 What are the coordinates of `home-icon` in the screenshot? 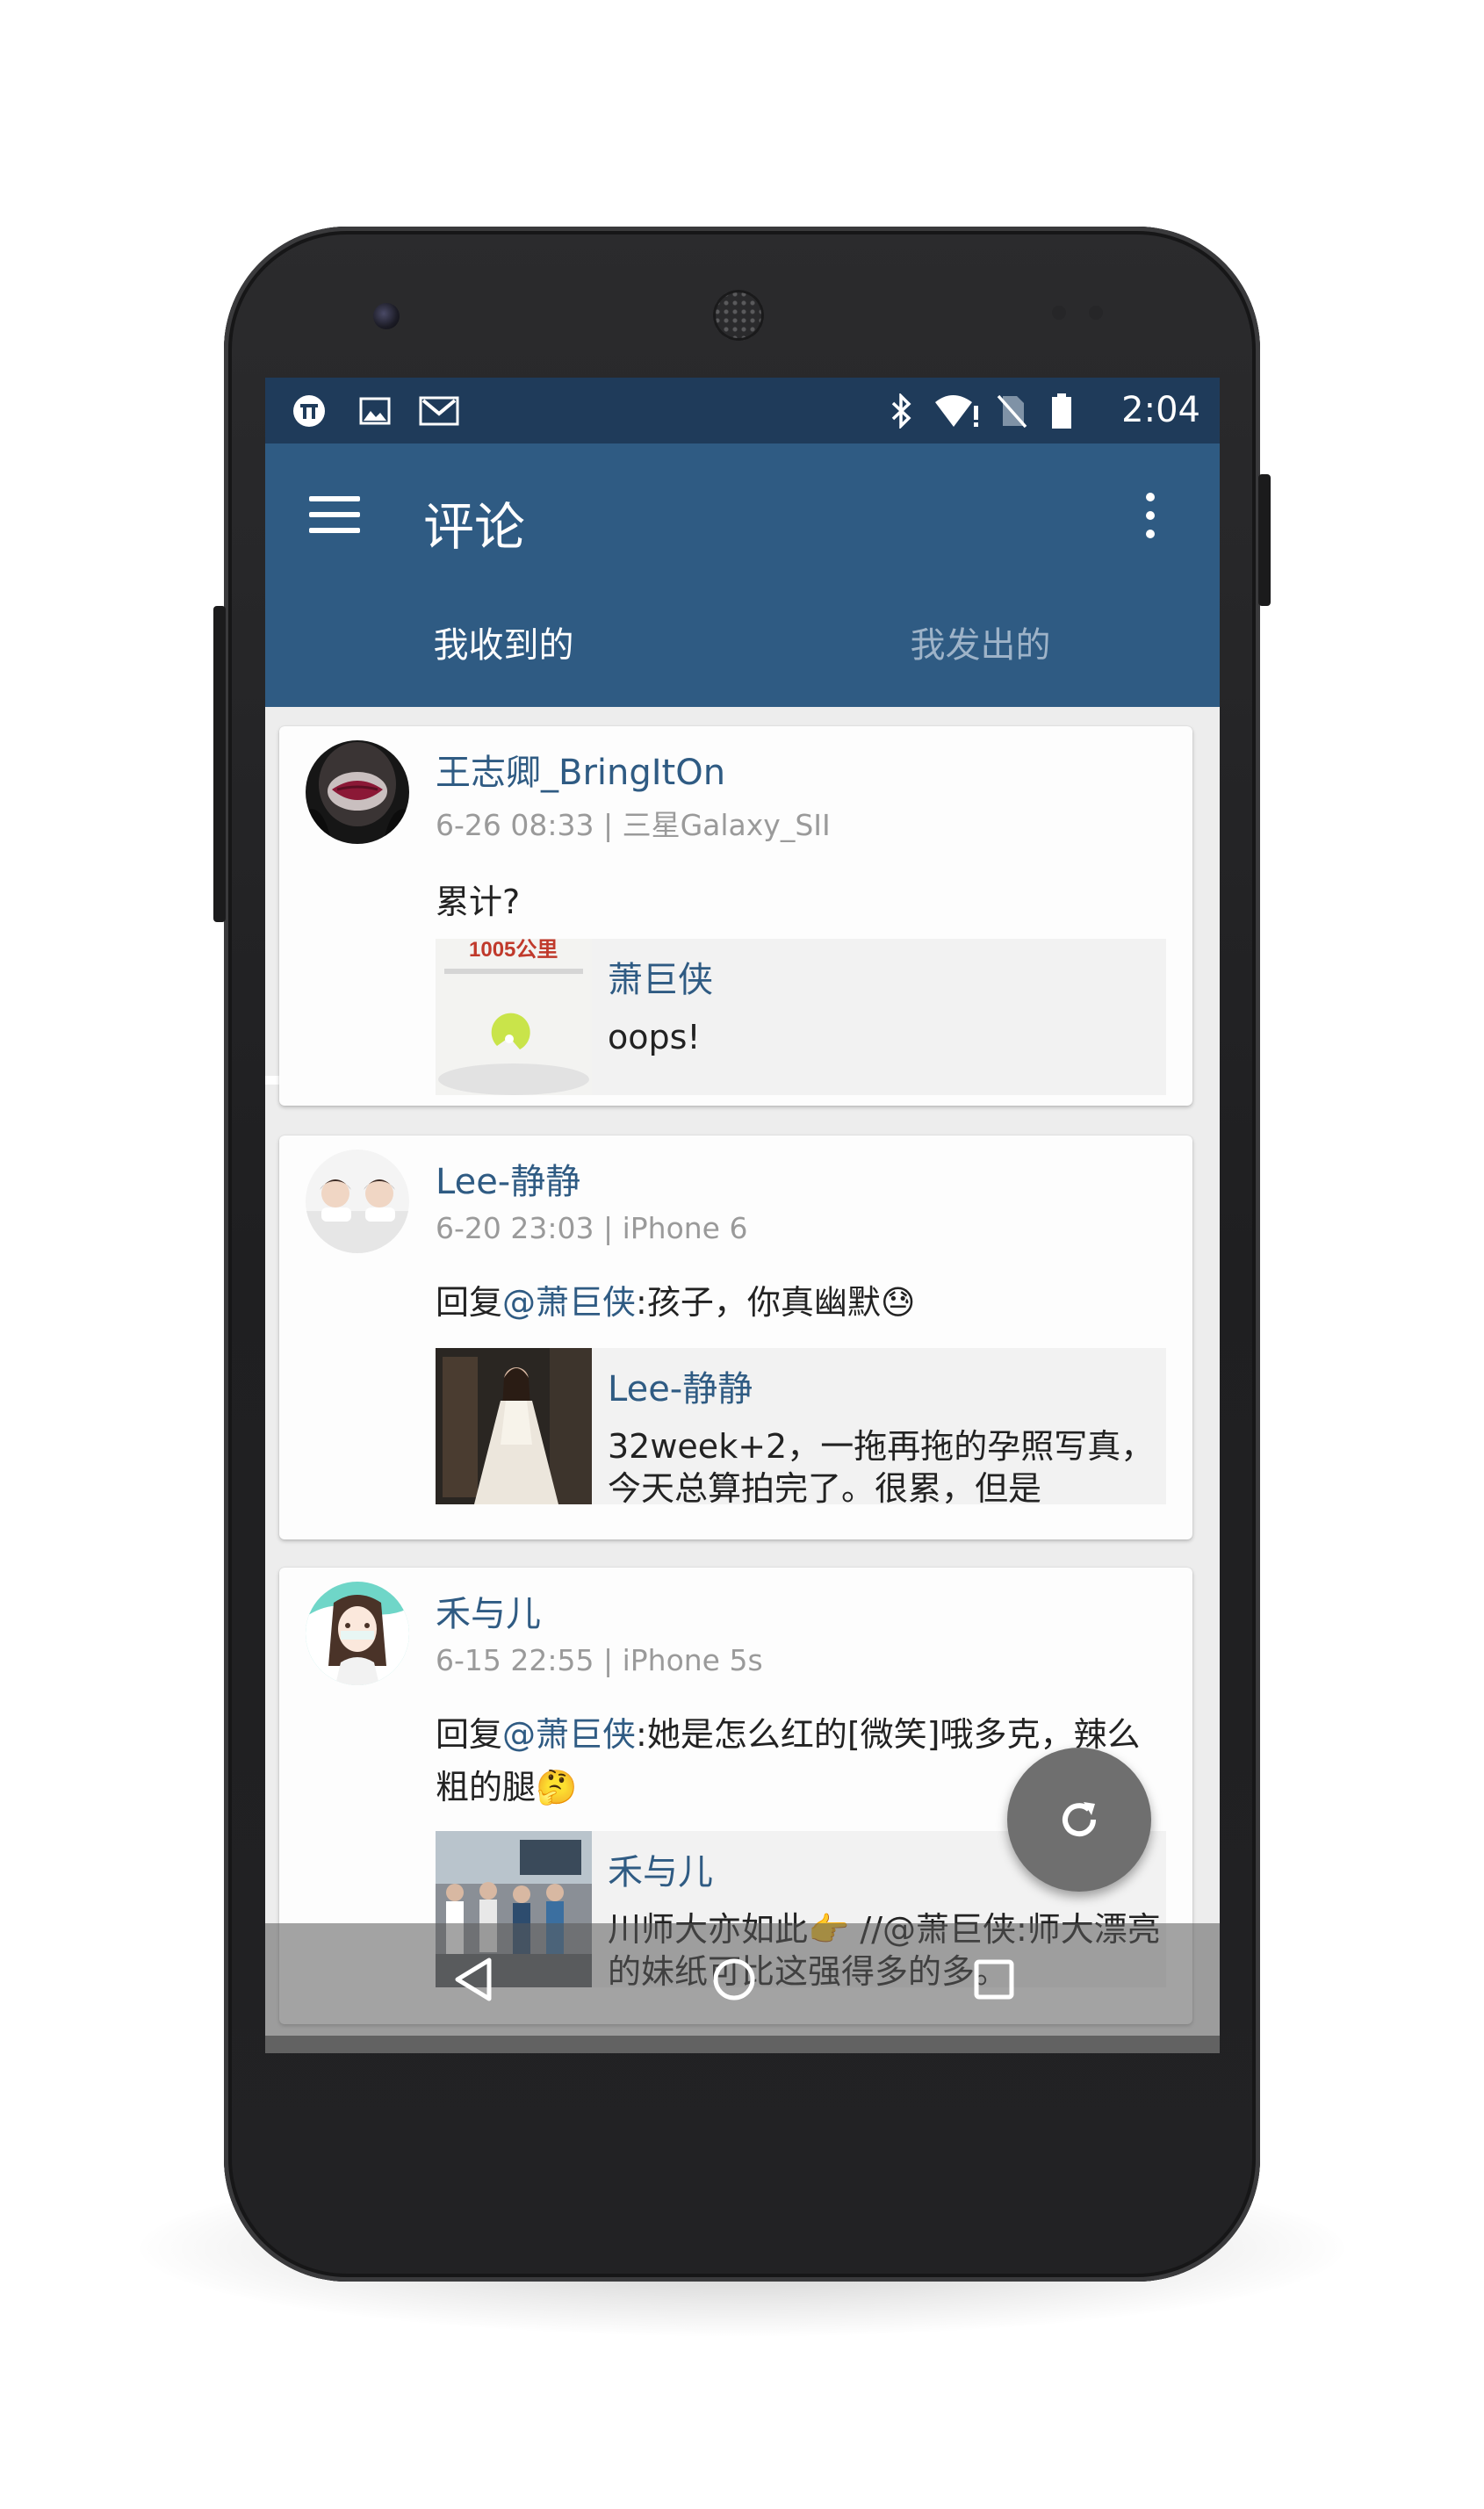 It's located at (734, 1979).